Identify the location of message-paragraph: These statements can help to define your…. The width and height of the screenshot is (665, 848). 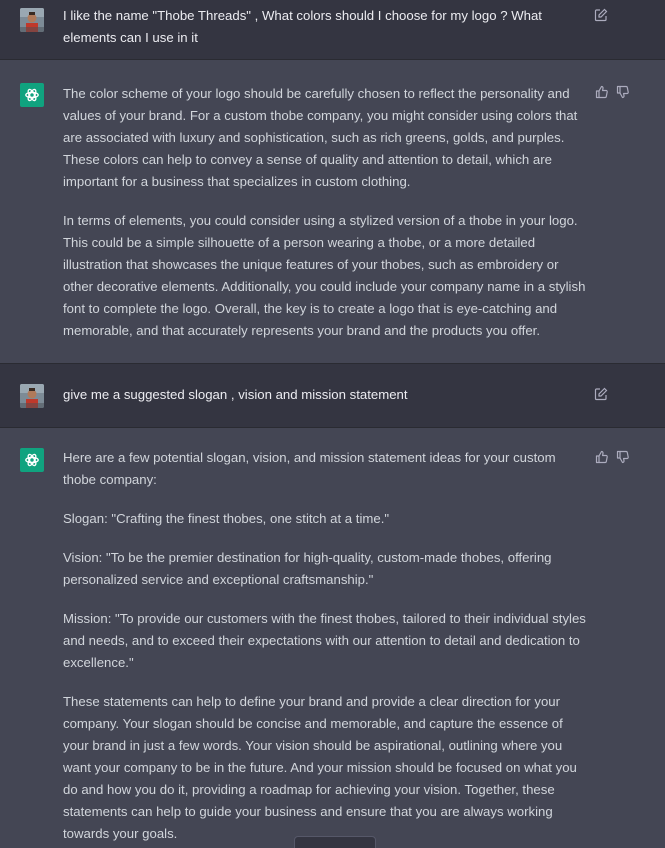
(320, 767).